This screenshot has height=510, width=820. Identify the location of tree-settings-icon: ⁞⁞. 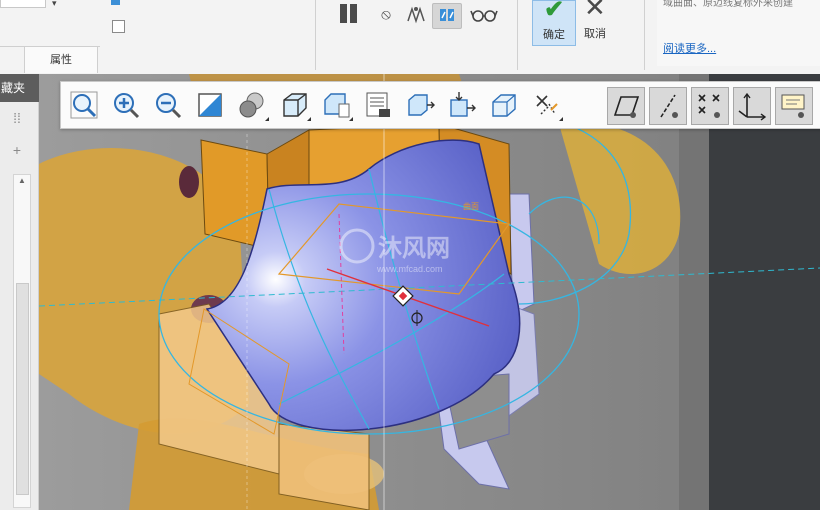
(17, 118).